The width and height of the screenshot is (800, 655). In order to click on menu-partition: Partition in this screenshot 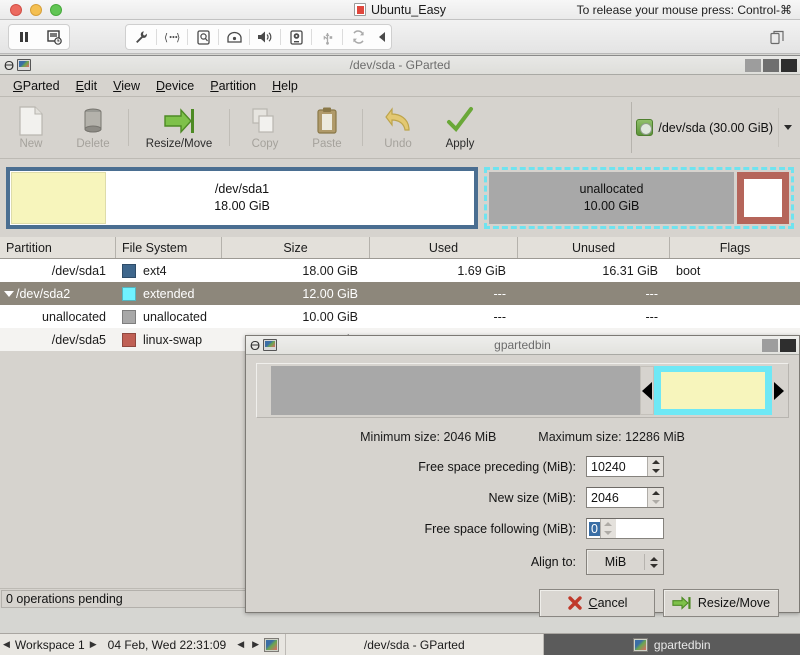, I will do `click(233, 86)`.